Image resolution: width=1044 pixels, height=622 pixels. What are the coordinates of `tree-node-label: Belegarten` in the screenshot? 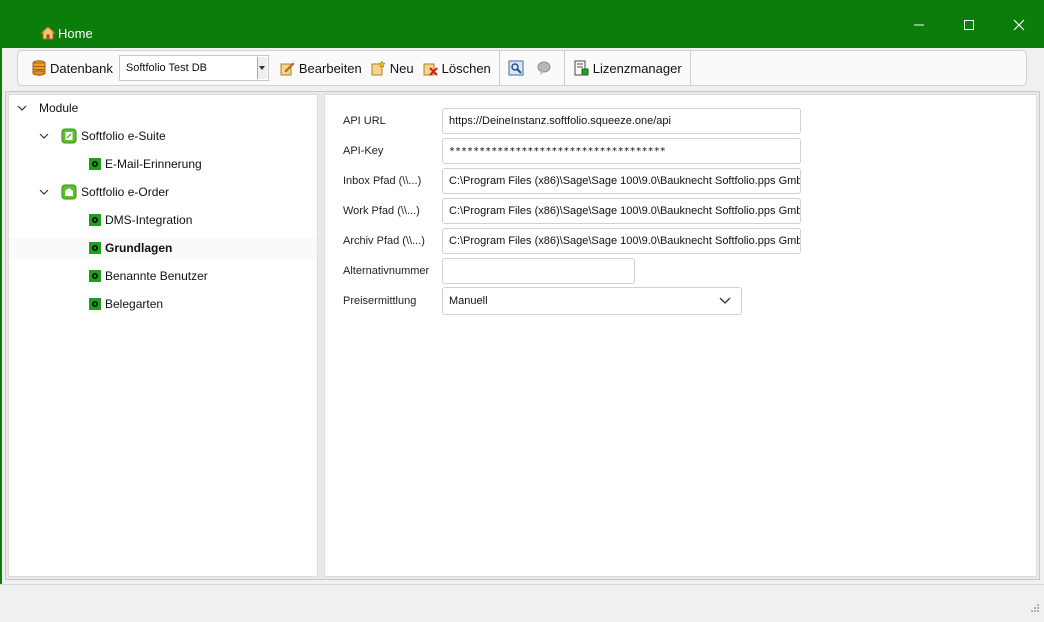 It's located at (134, 304).